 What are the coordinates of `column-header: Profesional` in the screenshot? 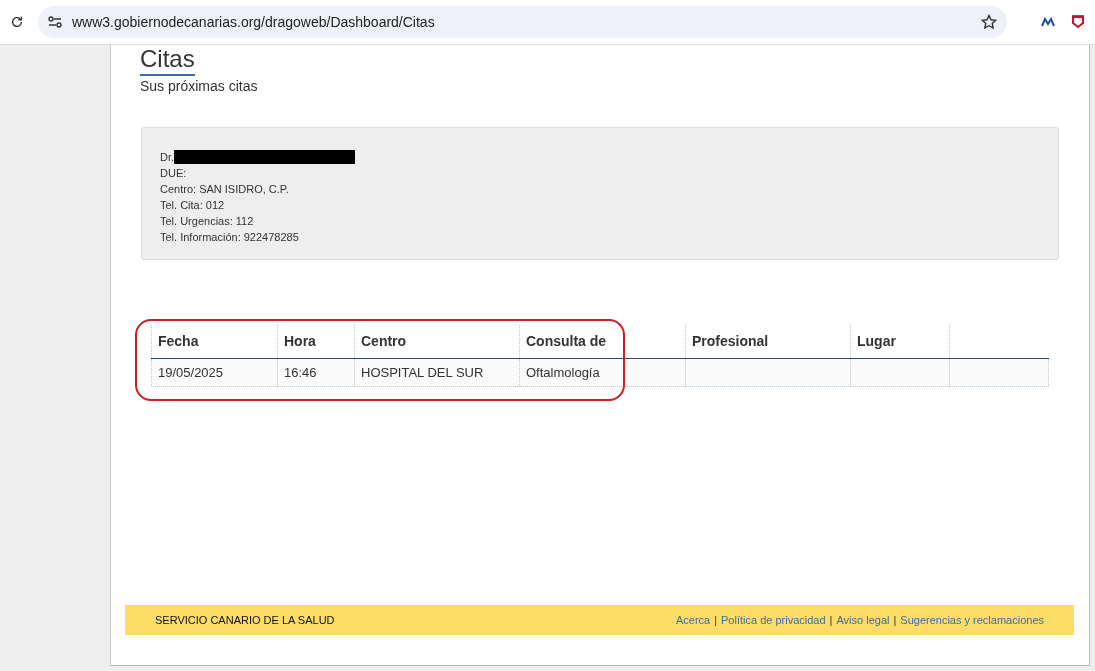 It's located at (768, 342).